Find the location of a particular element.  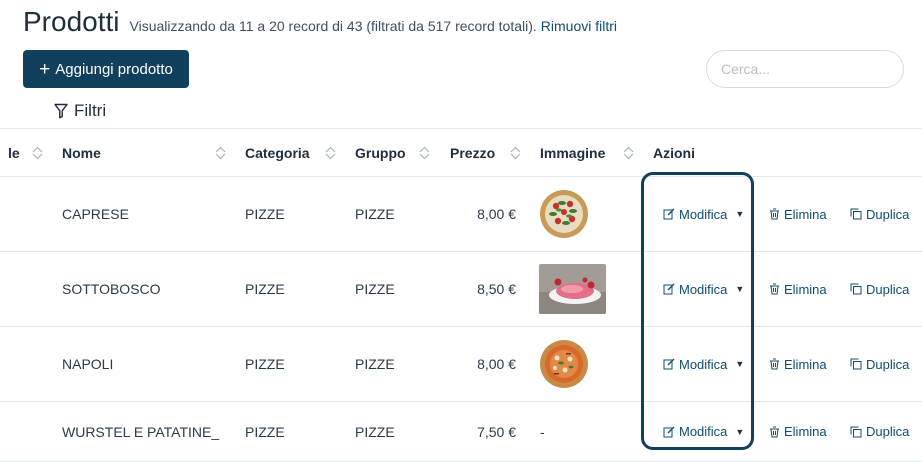

funnel-icon is located at coordinates (61, 111).